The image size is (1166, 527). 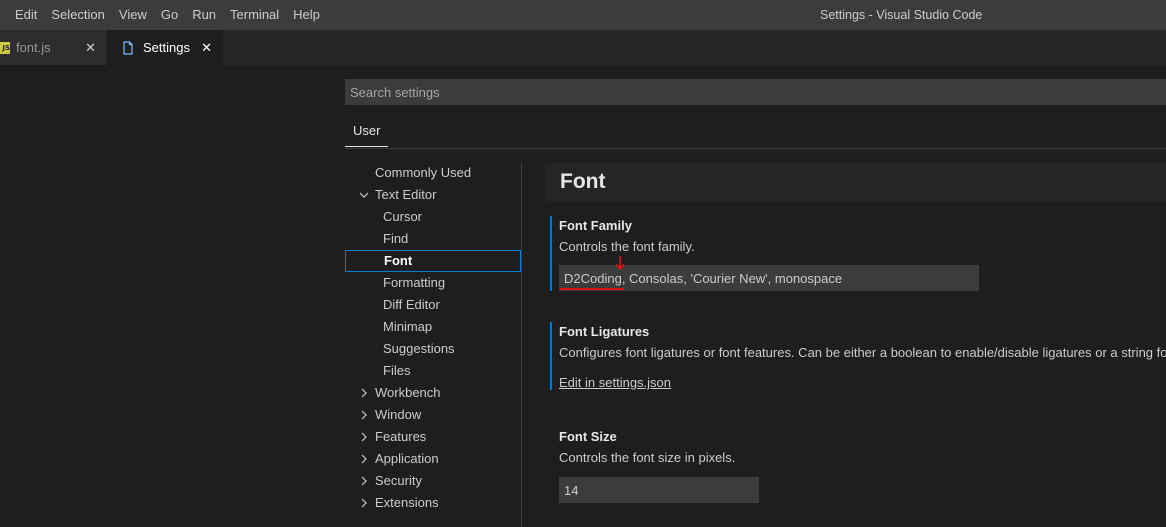 I want to click on toc-label: Diff Editor, so click(x=411, y=304).